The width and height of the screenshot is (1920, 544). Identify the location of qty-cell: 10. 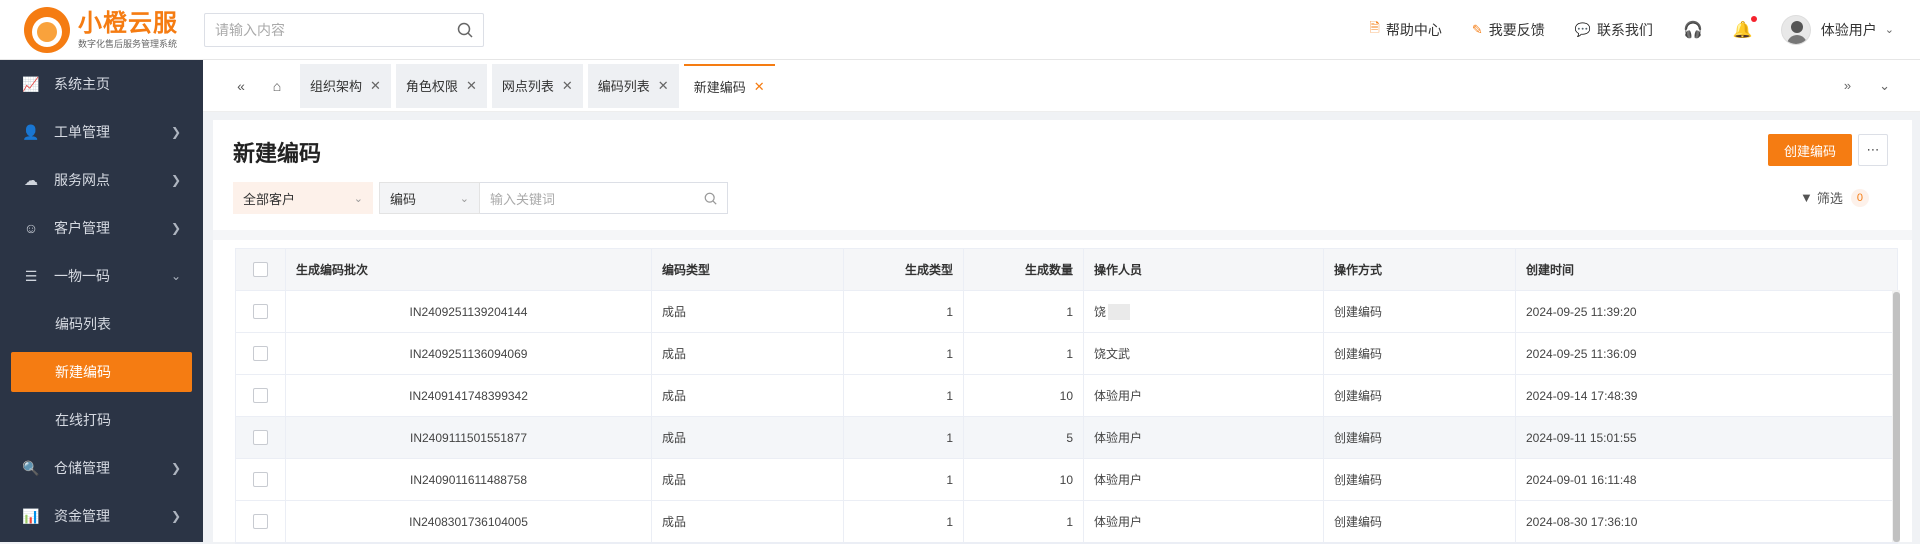
(1024, 395).